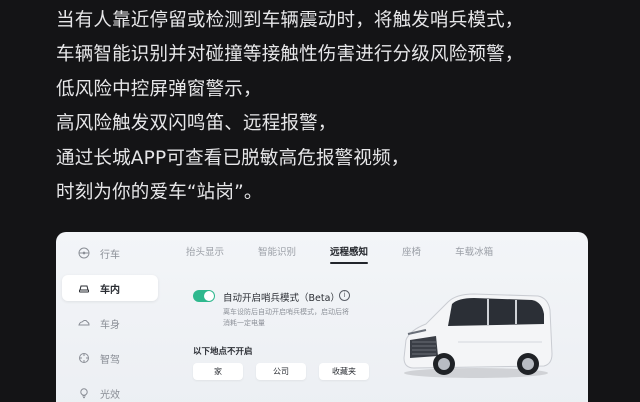 This screenshot has width=640, height=402. Describe the element at coordinates (286, 317) in the screenshot. I see `sentry-mode-description: 离车设防后自动开启哨兵模式，启动后将消耗一定电量` at that location.